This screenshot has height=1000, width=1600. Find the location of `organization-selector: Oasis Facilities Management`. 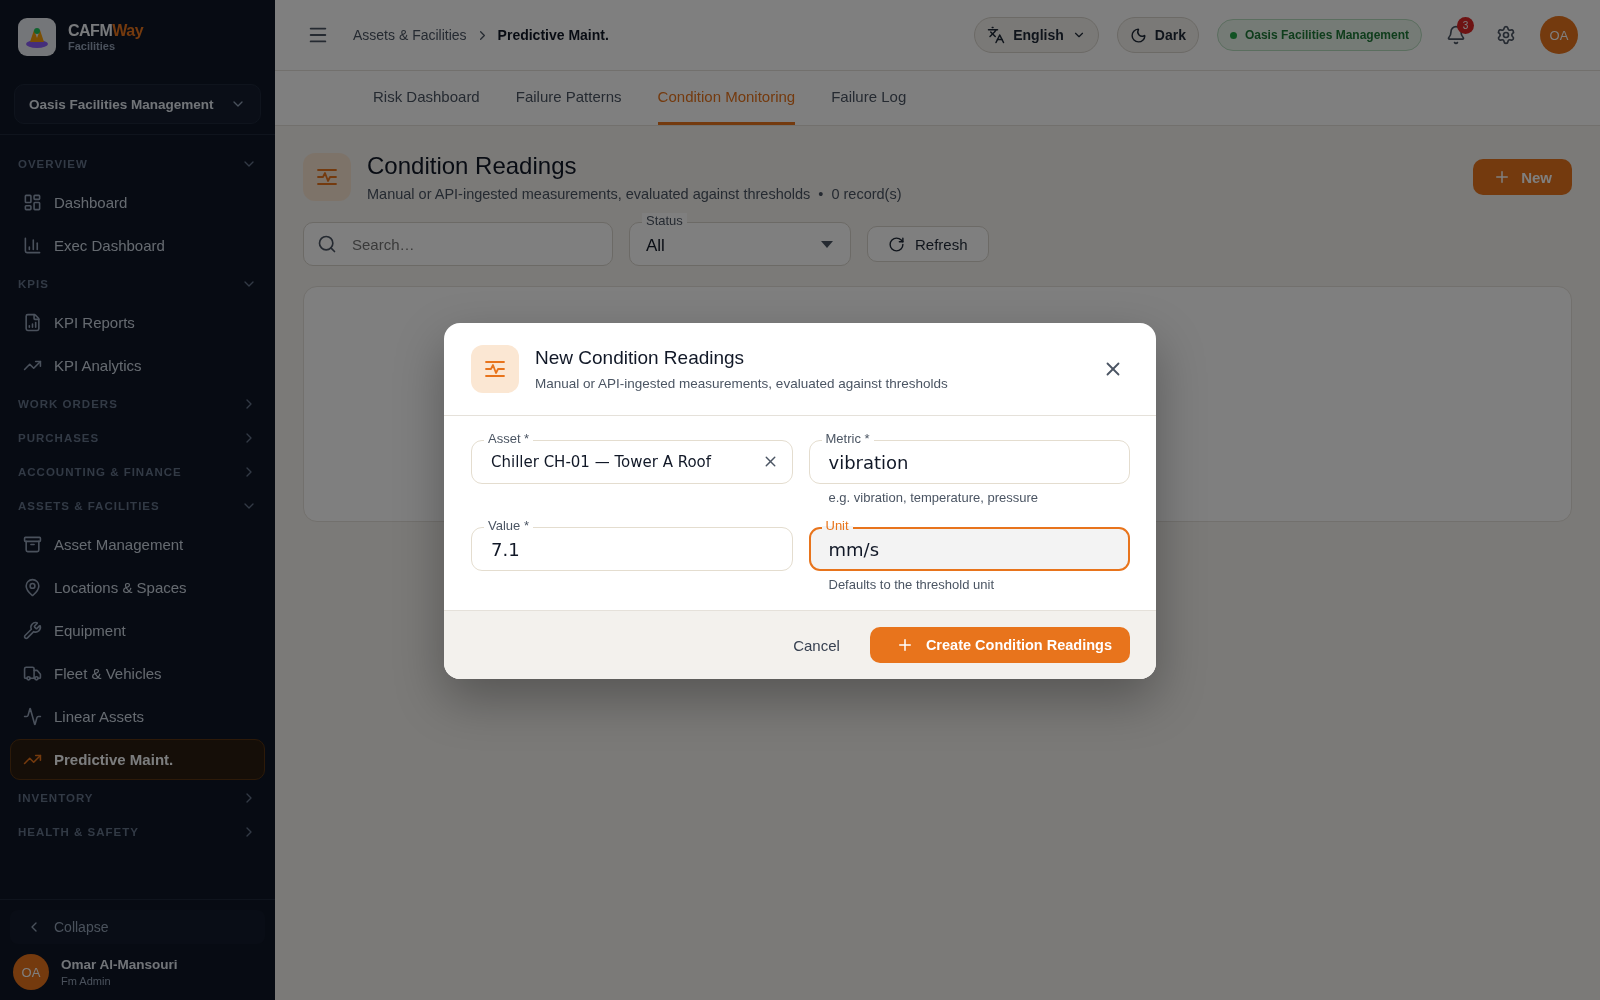

organization-selector: Oasis Facilities Management is located at coordinates (137, 104).